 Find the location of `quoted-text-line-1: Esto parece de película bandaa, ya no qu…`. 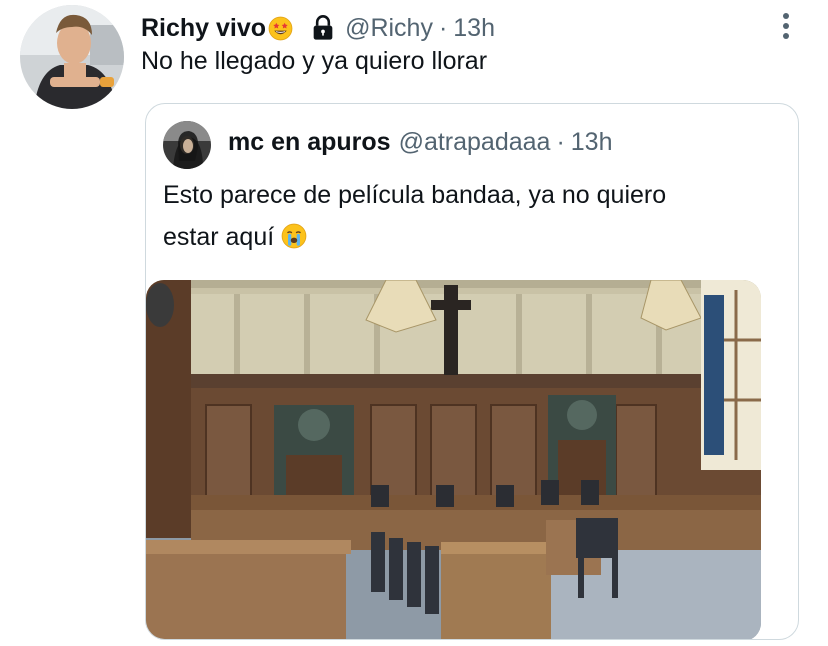

quoted-text-line-1: Esto parece de película bandaa, ya no qu… is located at coordinates (415, 195).